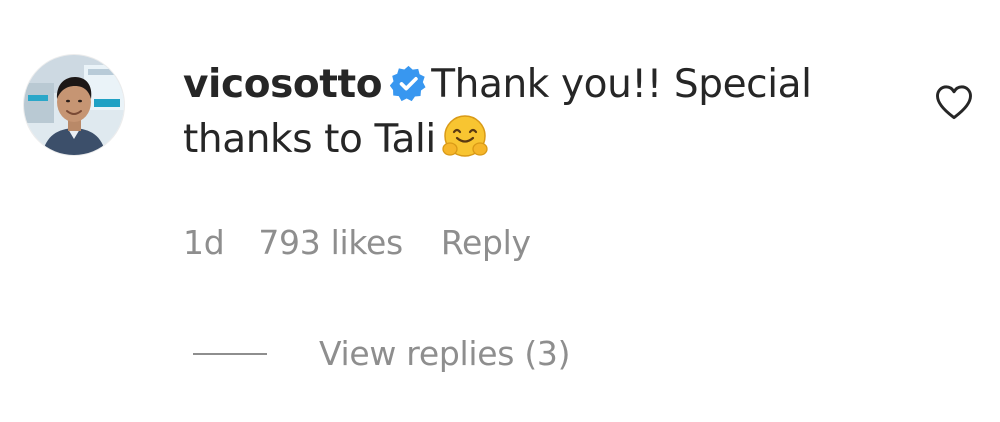 Image resolution: width=1000 pixels, height=422 pixels. I want to click on view-replies-button: View replies (3), so click(381, 354).